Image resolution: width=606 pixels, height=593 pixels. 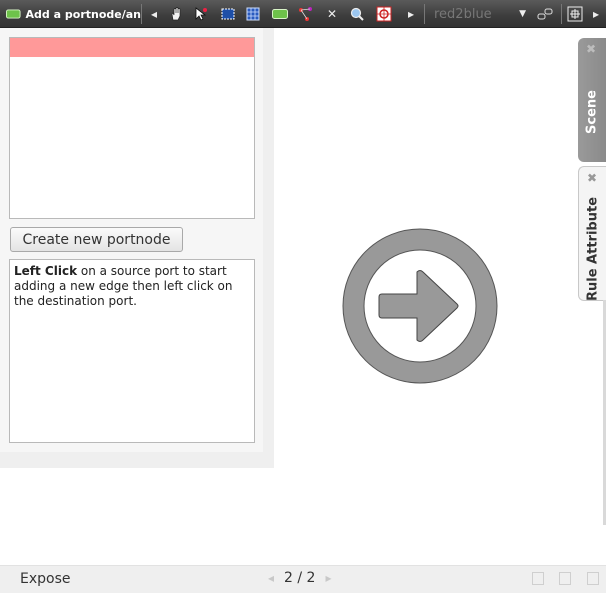 What do you see at coordinates (592, 248) in the screenshot?
I see `tab-rule-attribute-label: Rule Attribute` at bounding box center [592, 248].